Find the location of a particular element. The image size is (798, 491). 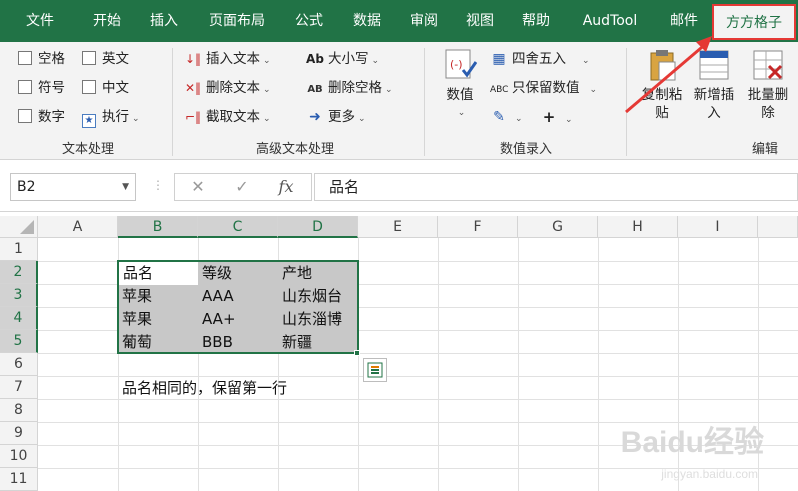

round-button: ▦ 四舍五入 ⌄ is located at coordinates (540, 59).